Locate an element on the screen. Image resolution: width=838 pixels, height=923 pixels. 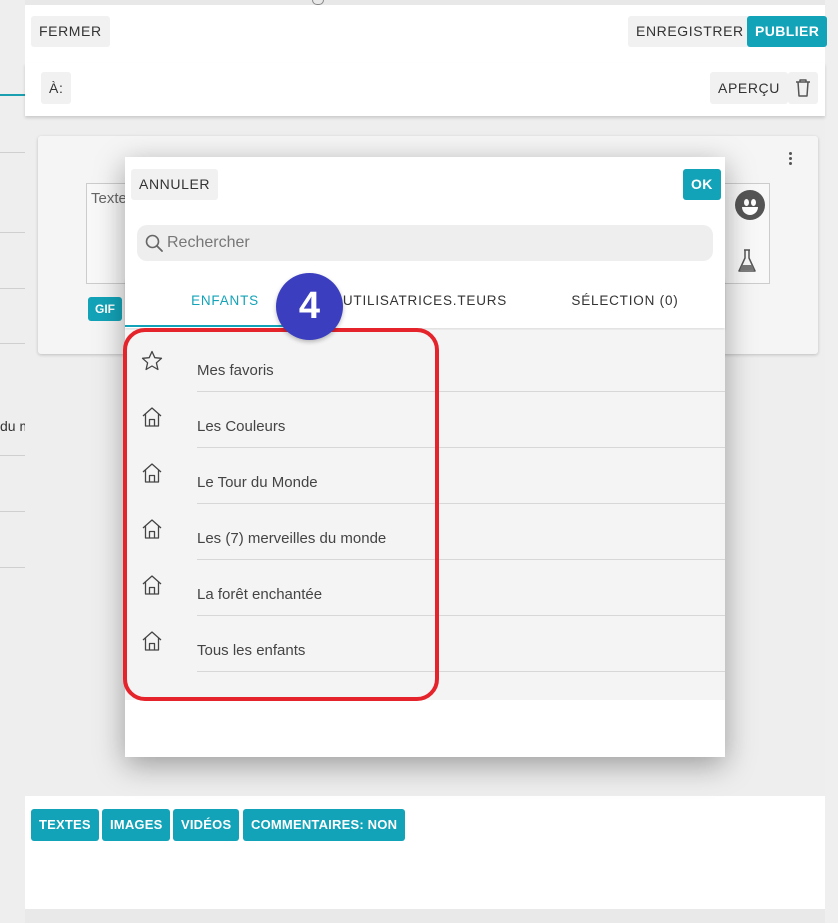
trash-icon is located at coordinates (803, 88).